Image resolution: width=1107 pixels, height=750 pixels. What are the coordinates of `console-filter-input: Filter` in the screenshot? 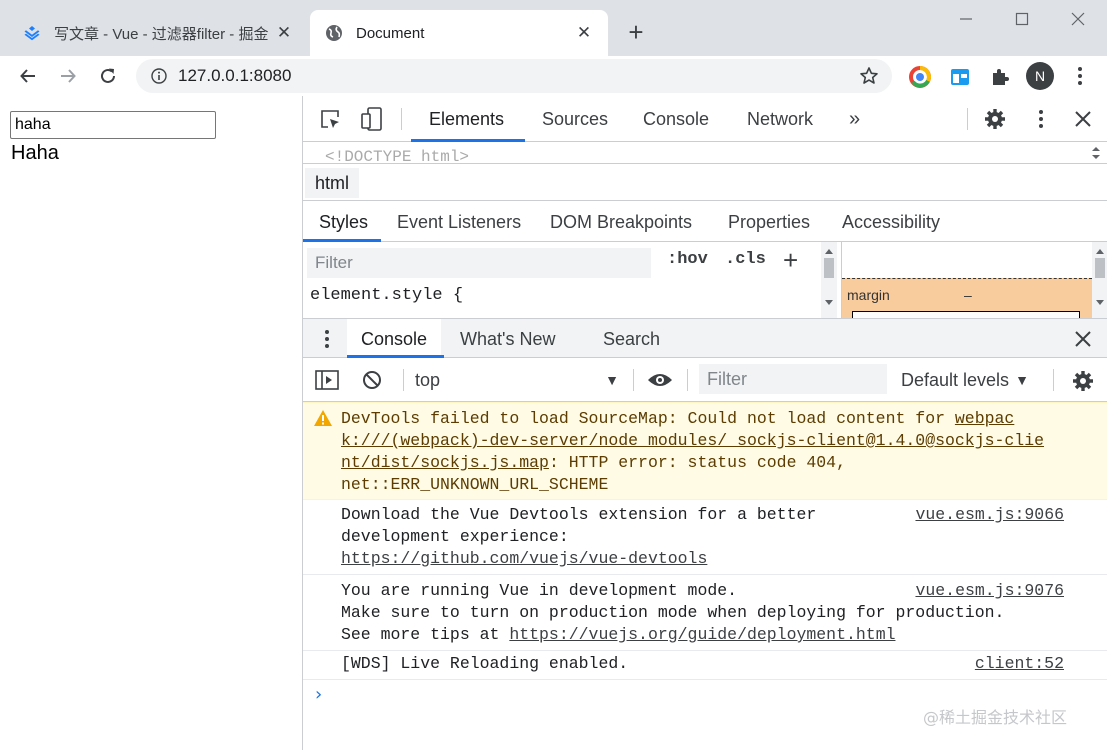 It's located at (793, 379).